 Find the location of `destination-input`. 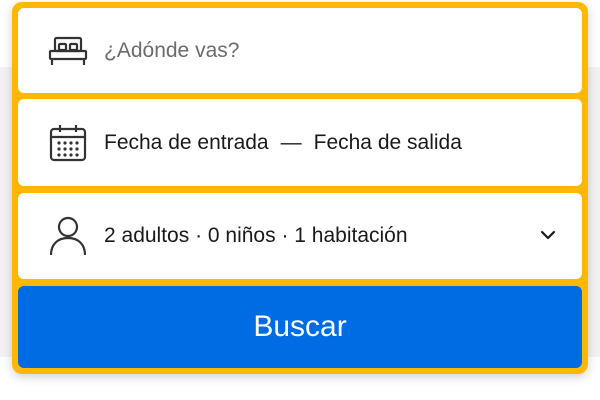

destination-input is located at coordinates (324, 50).